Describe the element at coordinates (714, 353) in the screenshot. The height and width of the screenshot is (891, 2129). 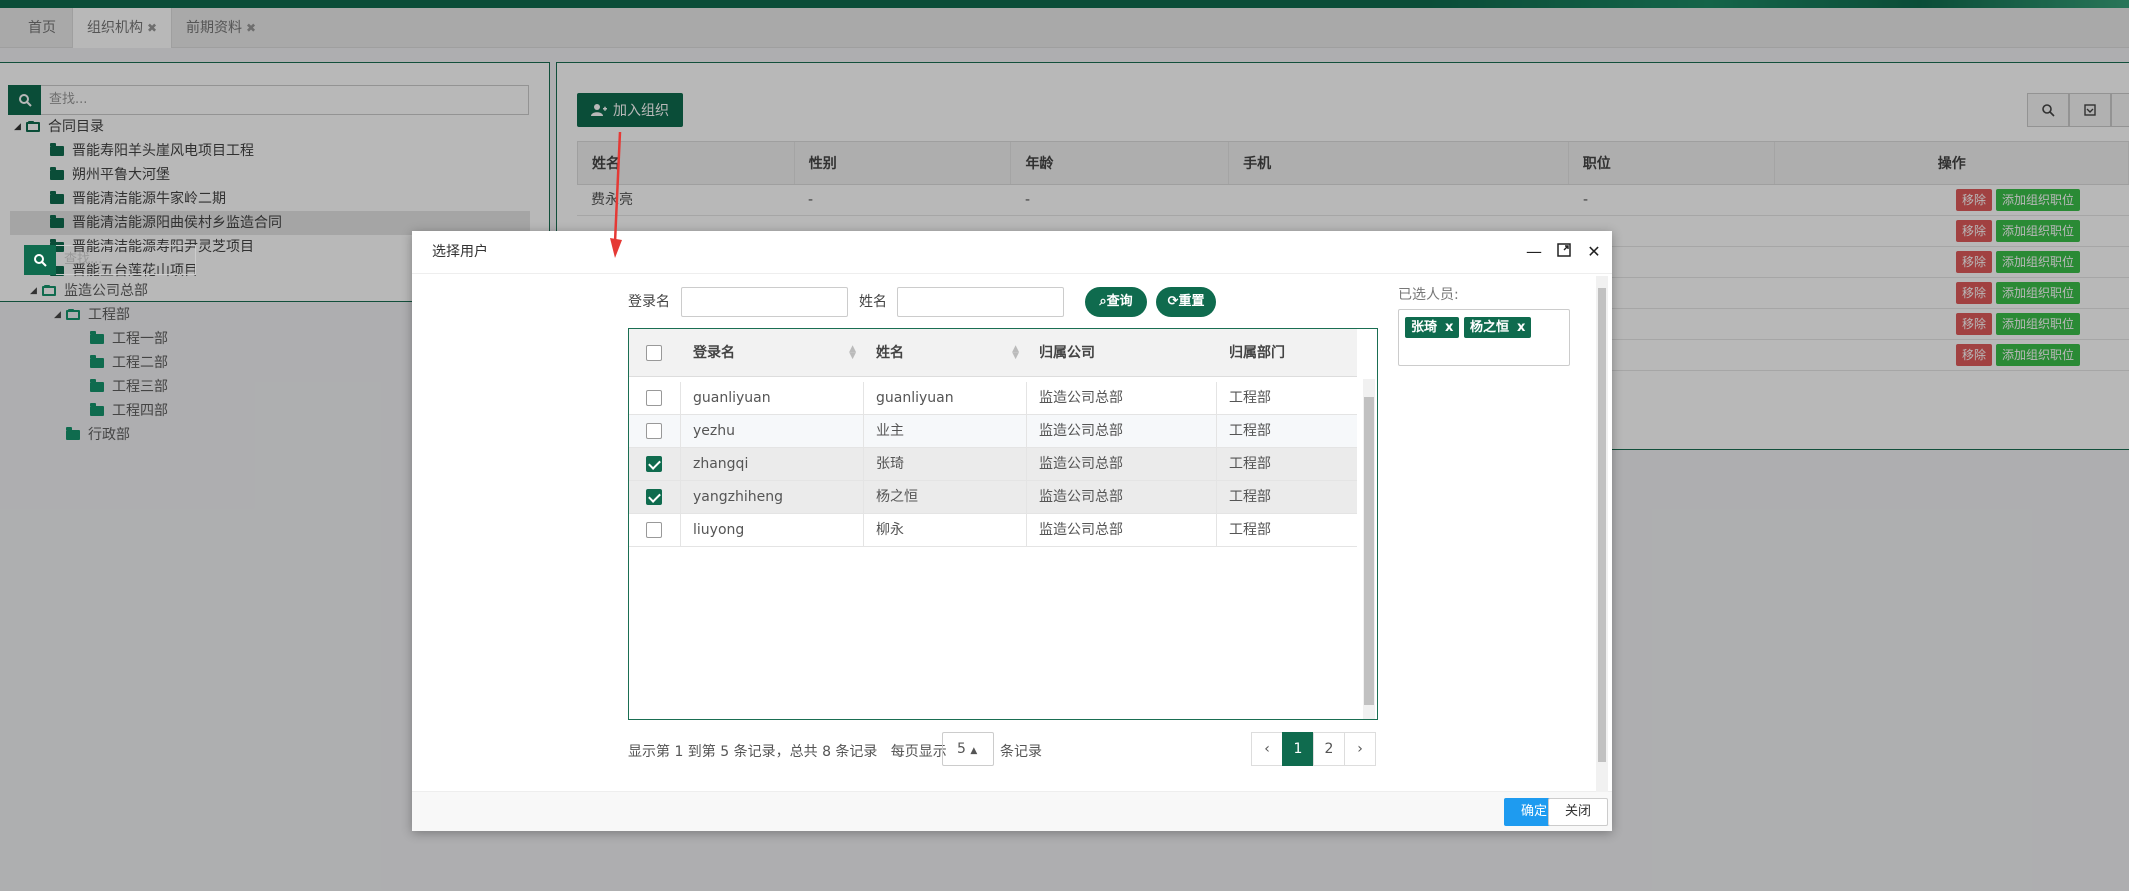
I see `col-login-label: 登录名` at that location.